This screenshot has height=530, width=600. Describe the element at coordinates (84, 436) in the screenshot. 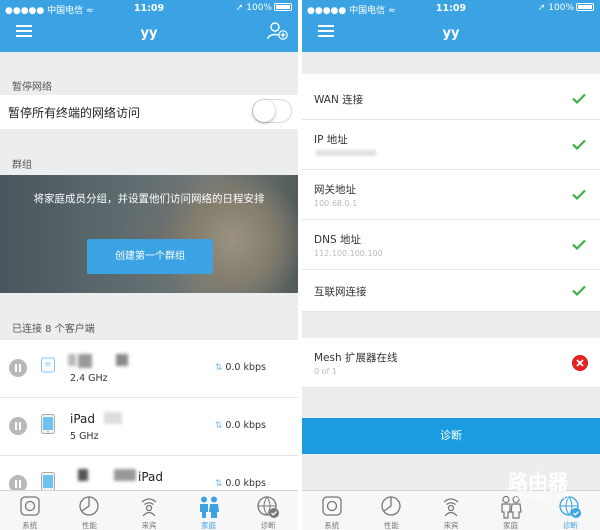

I see `client-band: 5 GHz` at that location.